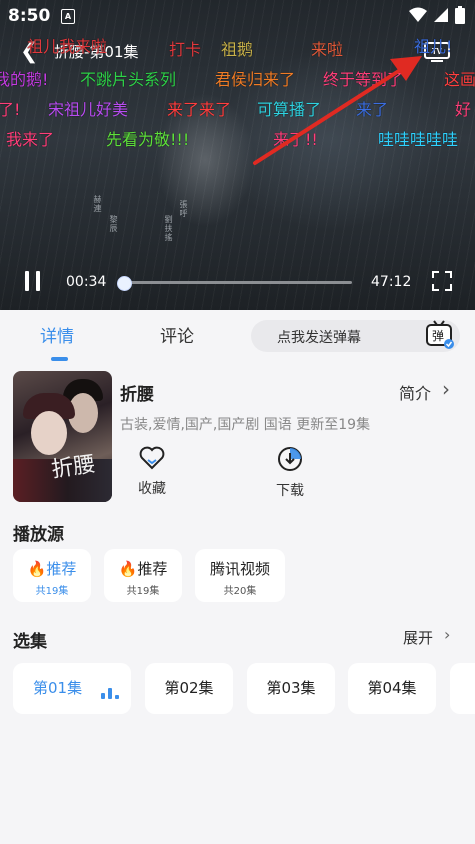  I want to click on favorite-button: 收藏, so click(152, 472).